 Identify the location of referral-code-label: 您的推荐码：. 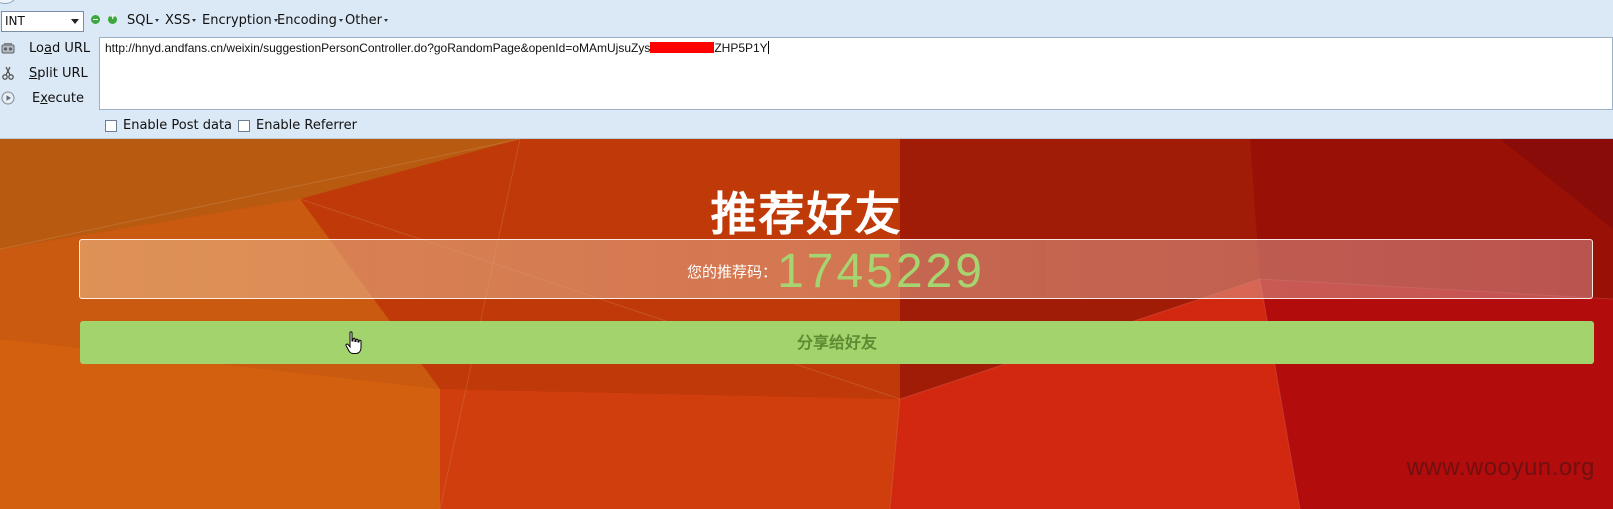
(732, 272).